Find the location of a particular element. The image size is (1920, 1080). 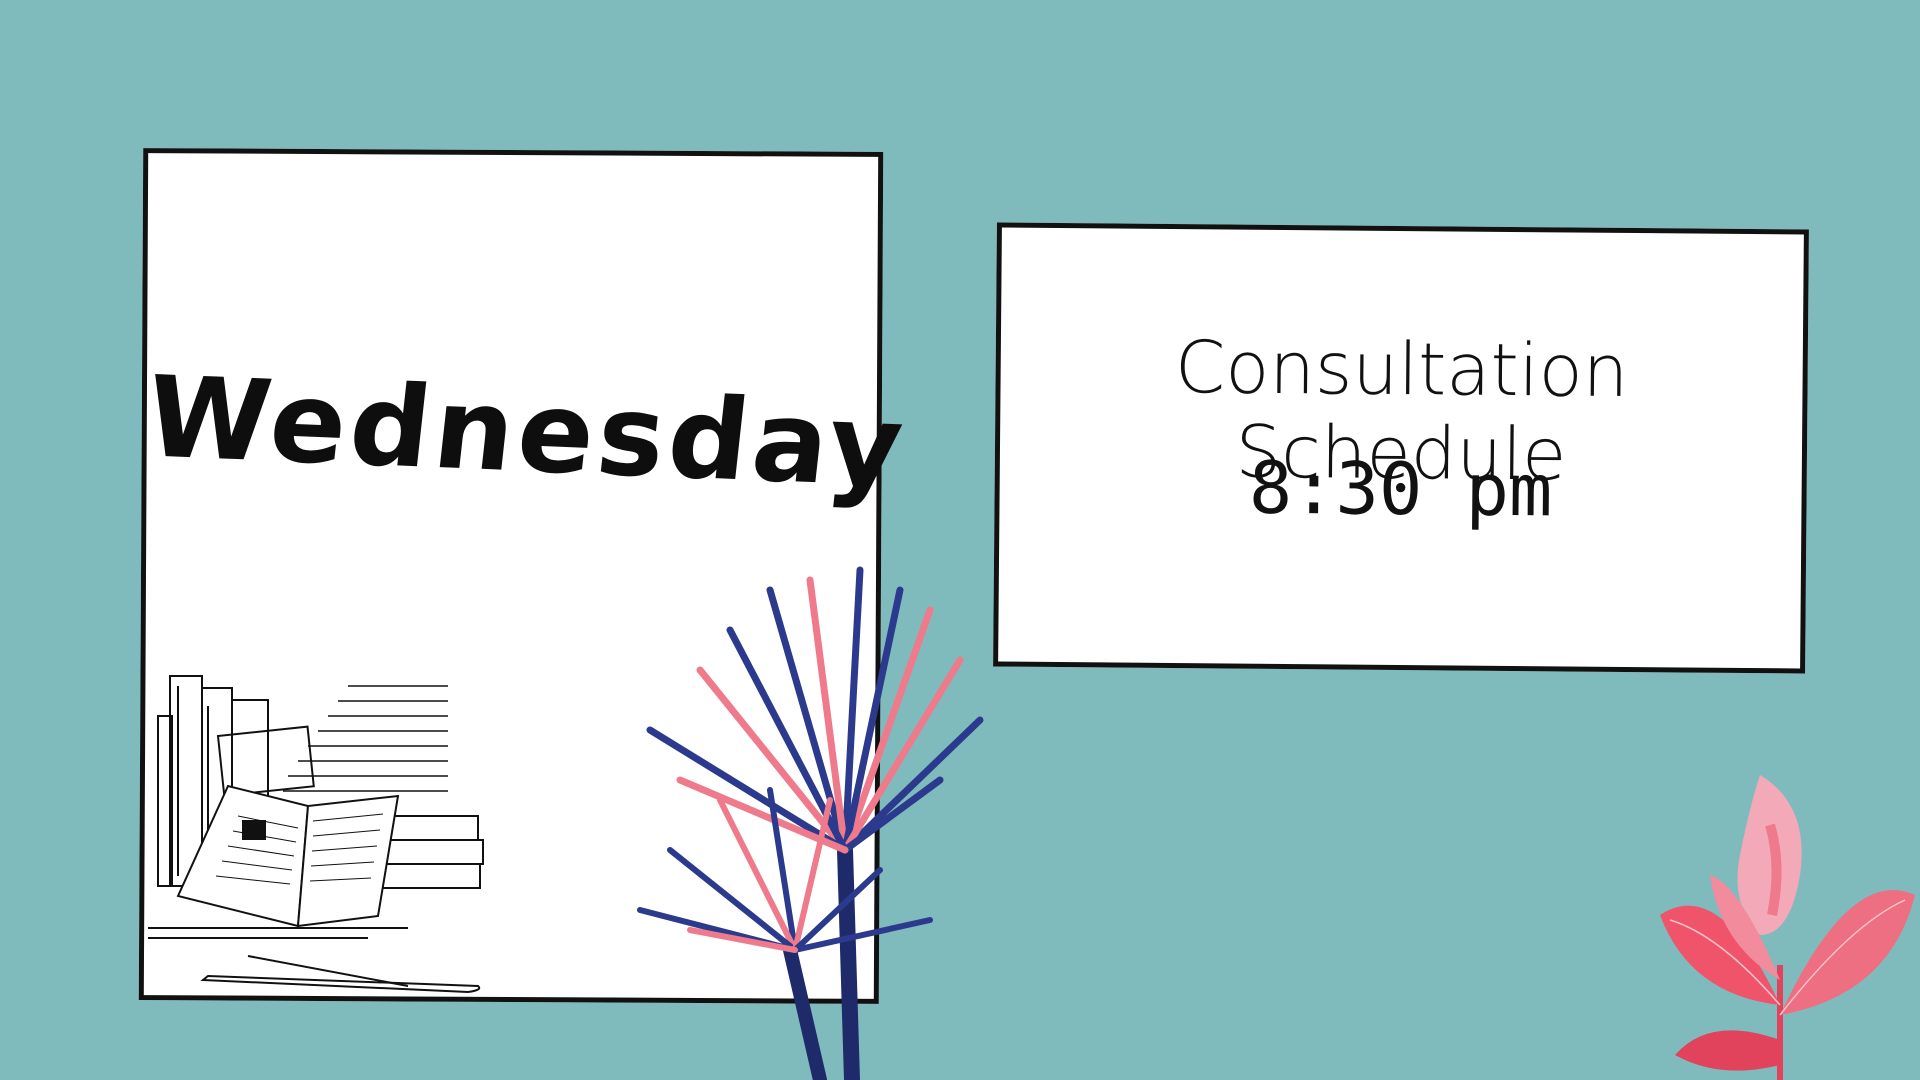

pink-plant-icon is located at coordinates (1787, 927).